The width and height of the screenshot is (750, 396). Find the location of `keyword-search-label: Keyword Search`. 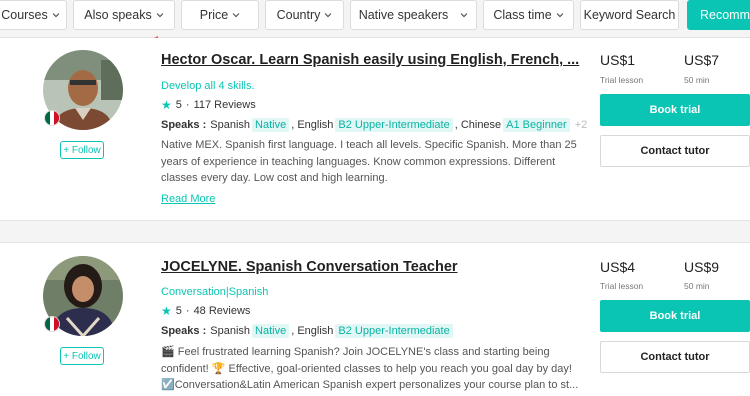

keyword-search-label: Keyword Search is located at coordinates (629, 15).